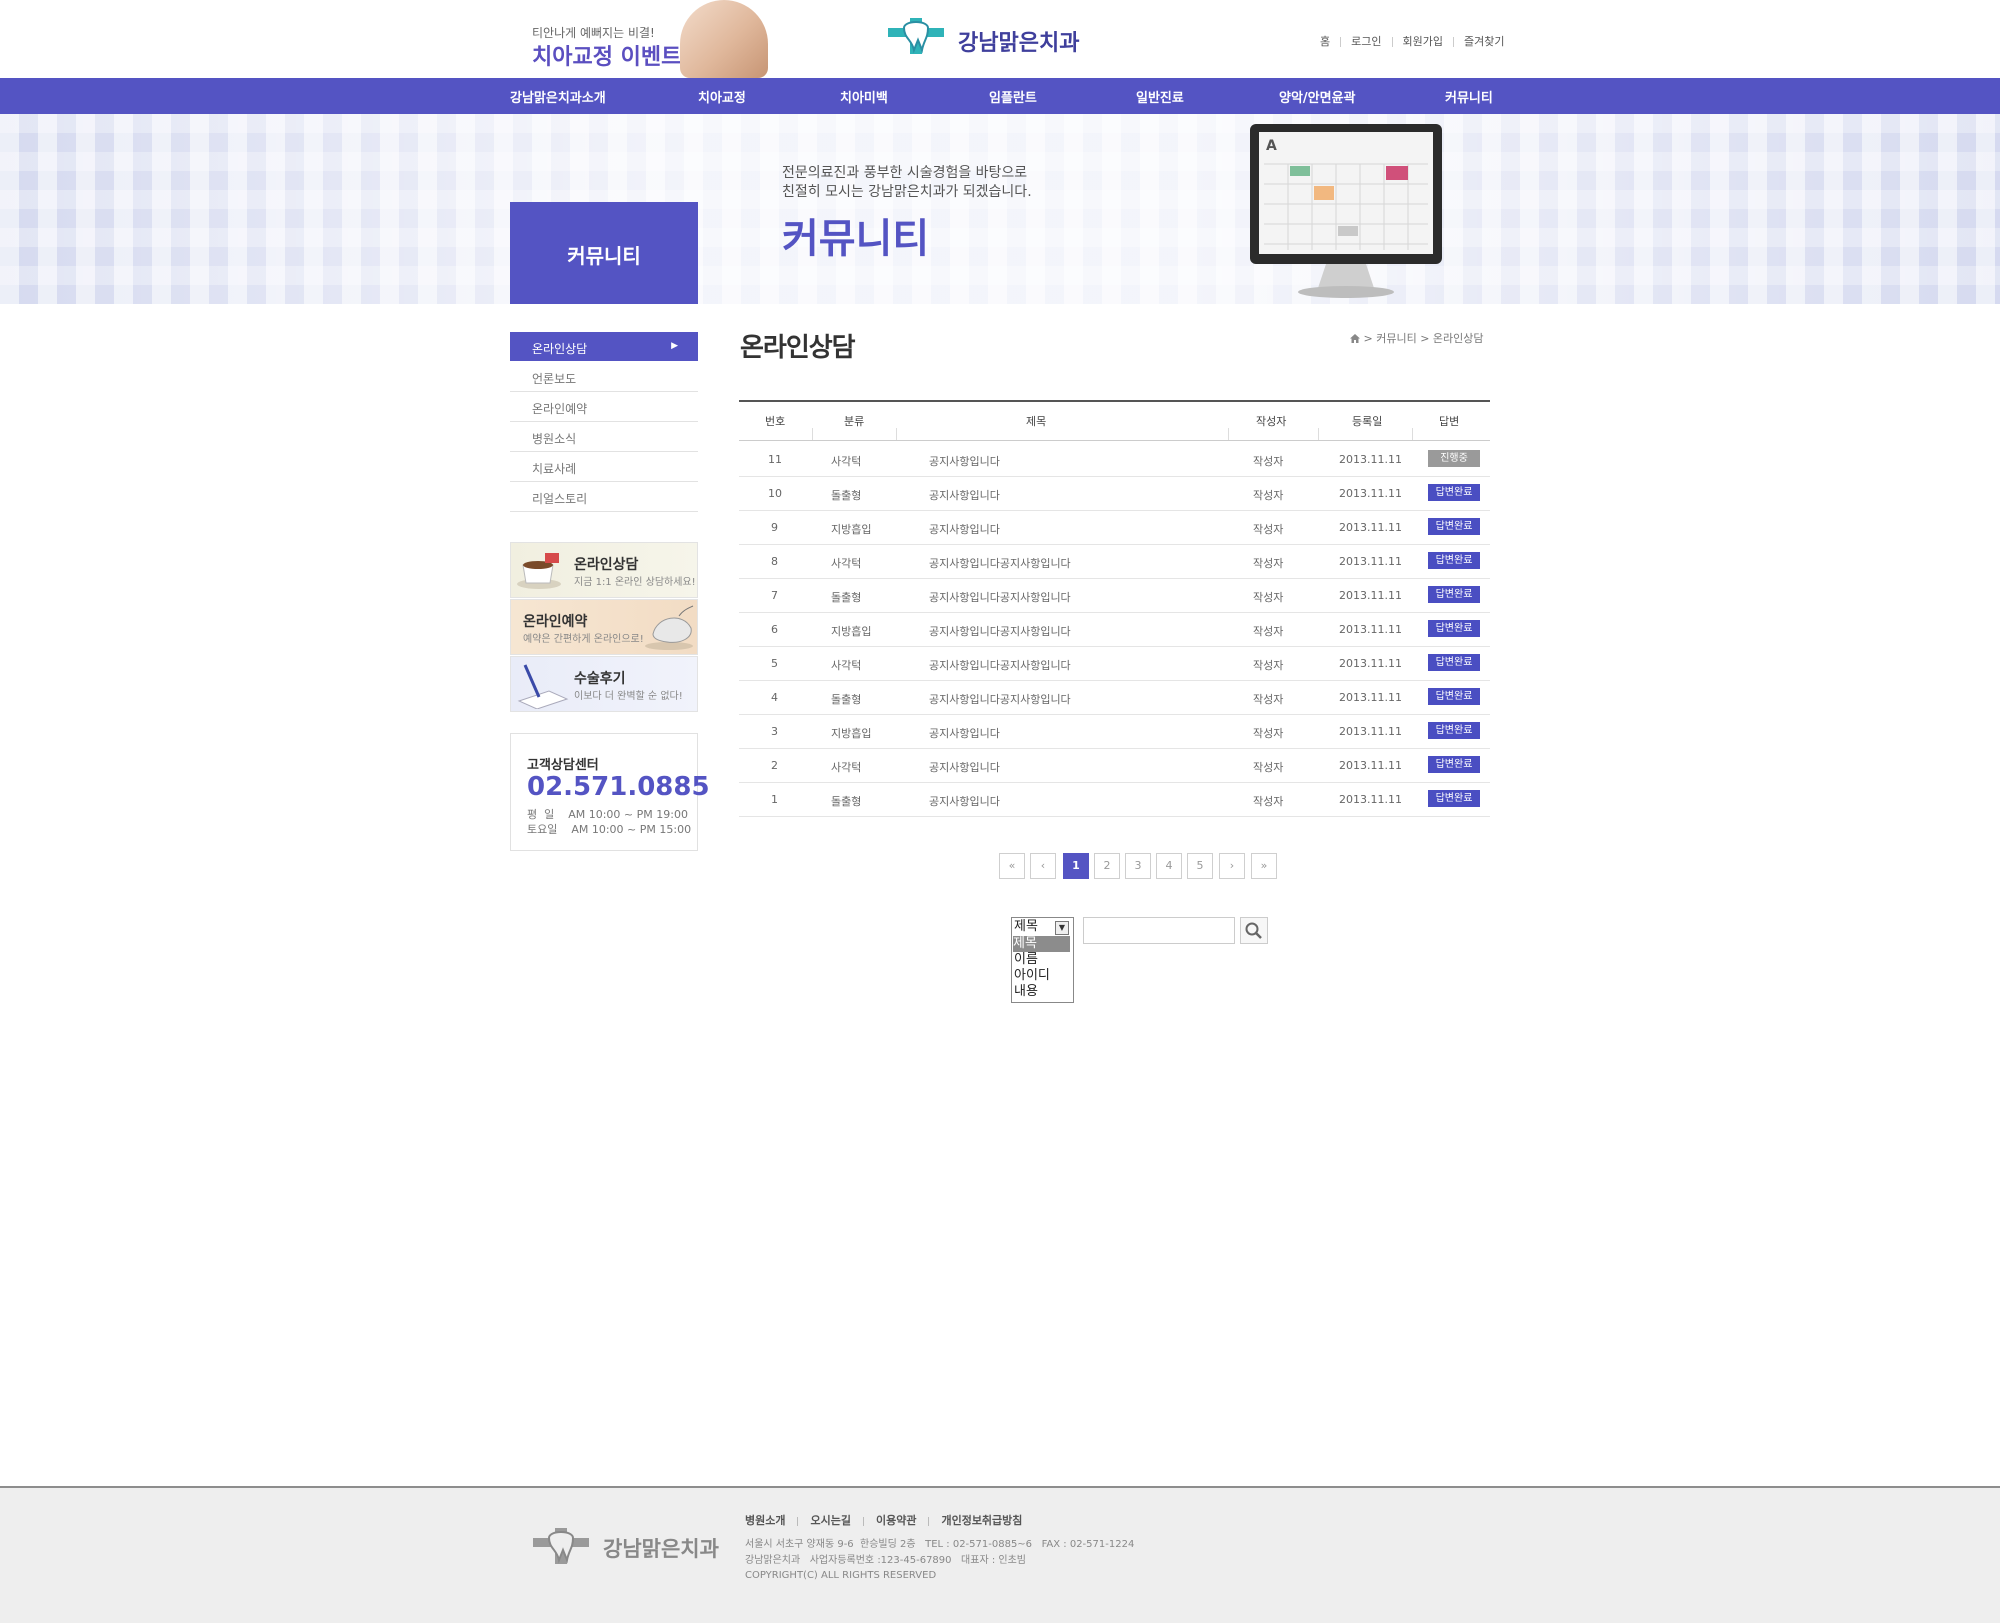 The height and width of the screenshot is (1623, 2000). Describe the element at coordinates (774, 731) in the screenshot. I see `cell-number: 3` at that location.